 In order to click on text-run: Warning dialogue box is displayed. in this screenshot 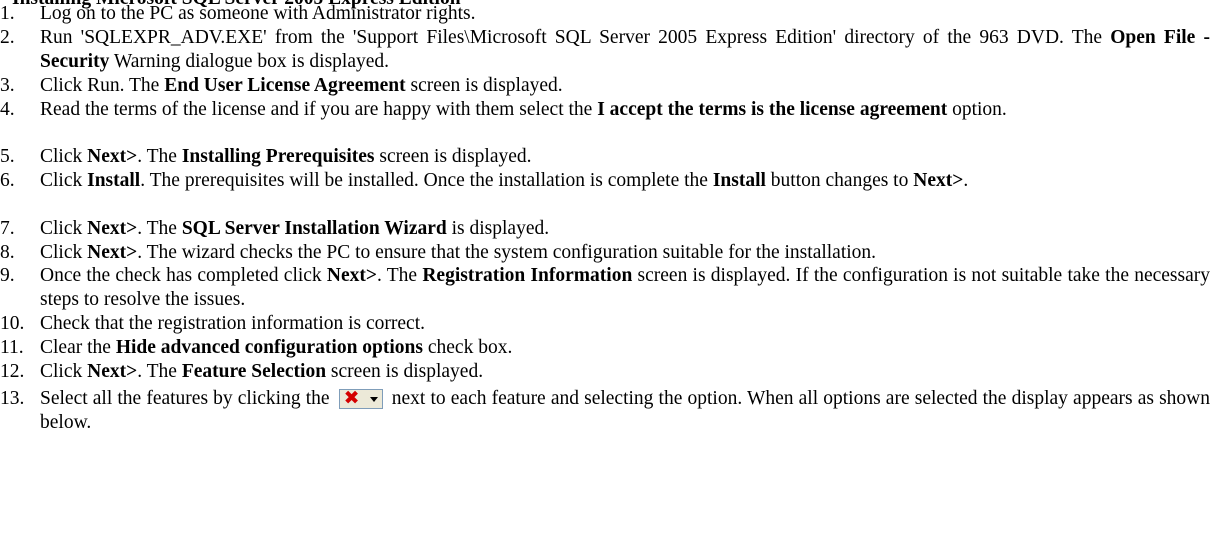, I will do `click(249, 61)`.